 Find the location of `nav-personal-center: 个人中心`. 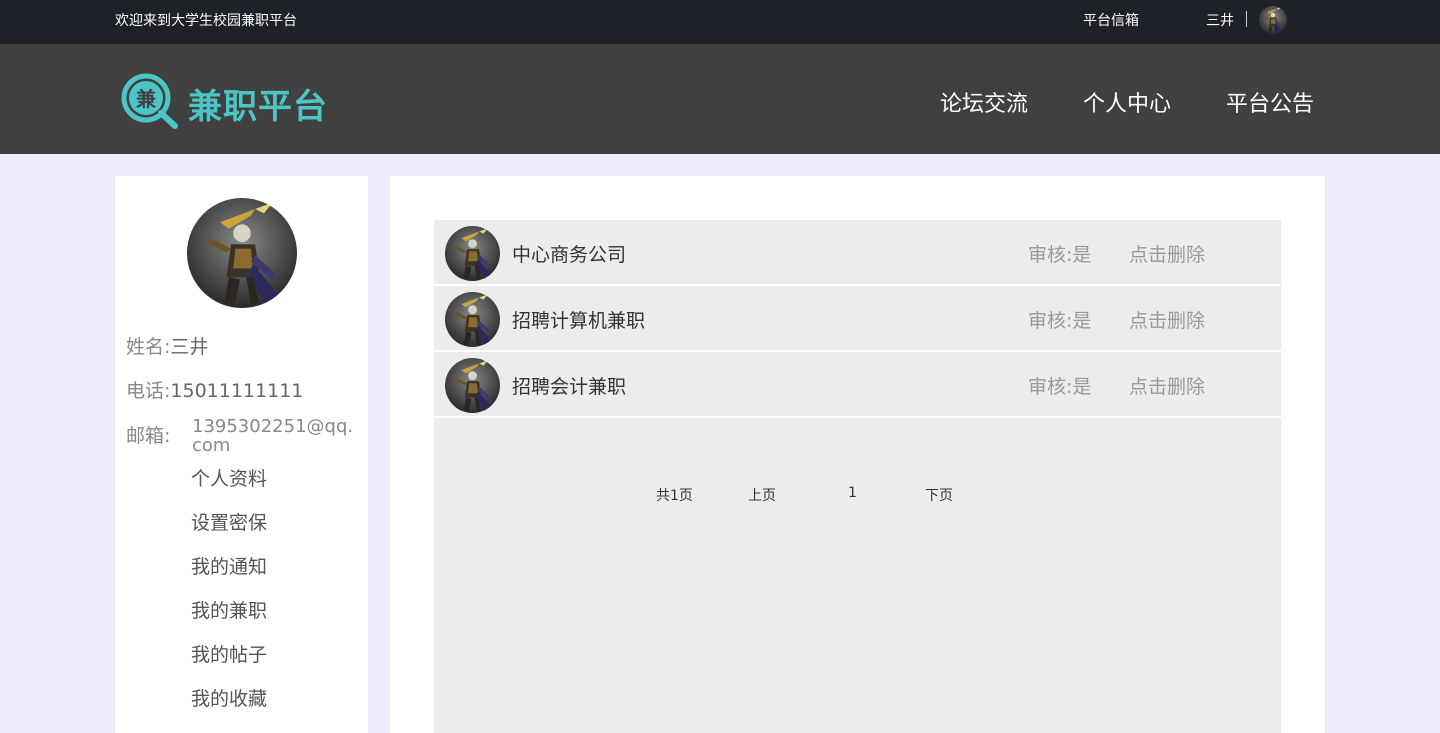

nav-personal-center: 个人中心 is located at coordinates (1127, 102).